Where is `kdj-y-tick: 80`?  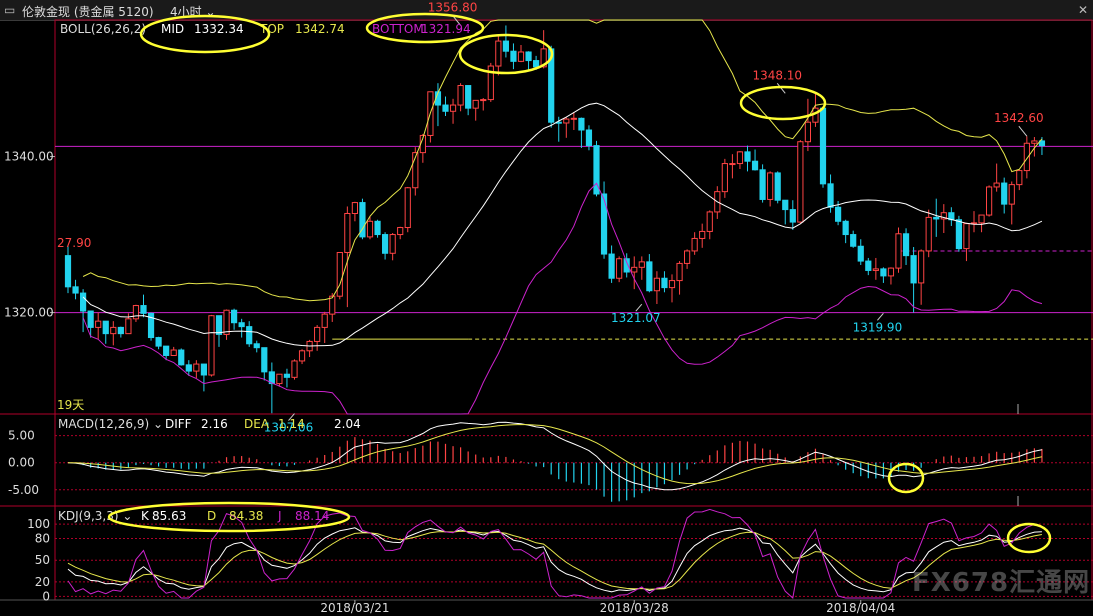
kdj-y-tick: 80 is located at coordinates (42, 539).